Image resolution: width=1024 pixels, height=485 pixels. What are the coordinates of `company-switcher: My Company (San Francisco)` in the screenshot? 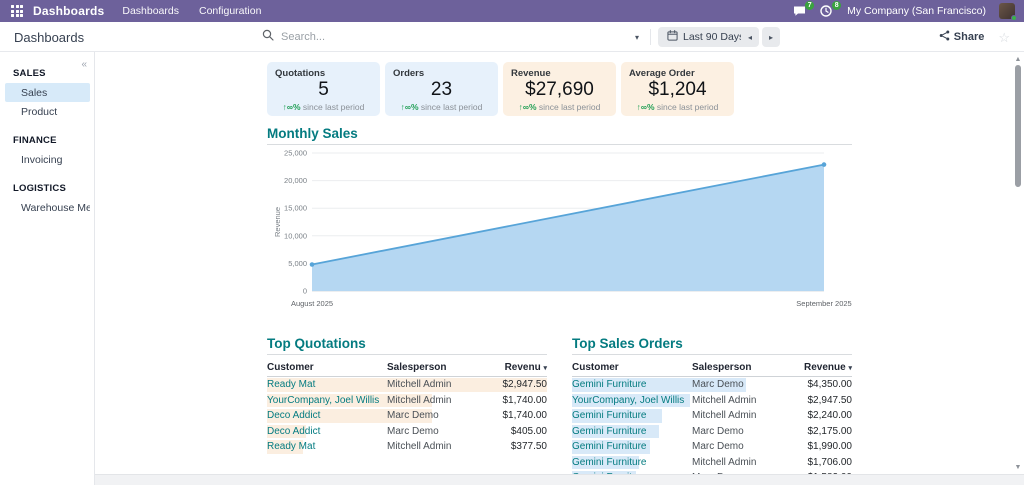 It's located at (916, 11).